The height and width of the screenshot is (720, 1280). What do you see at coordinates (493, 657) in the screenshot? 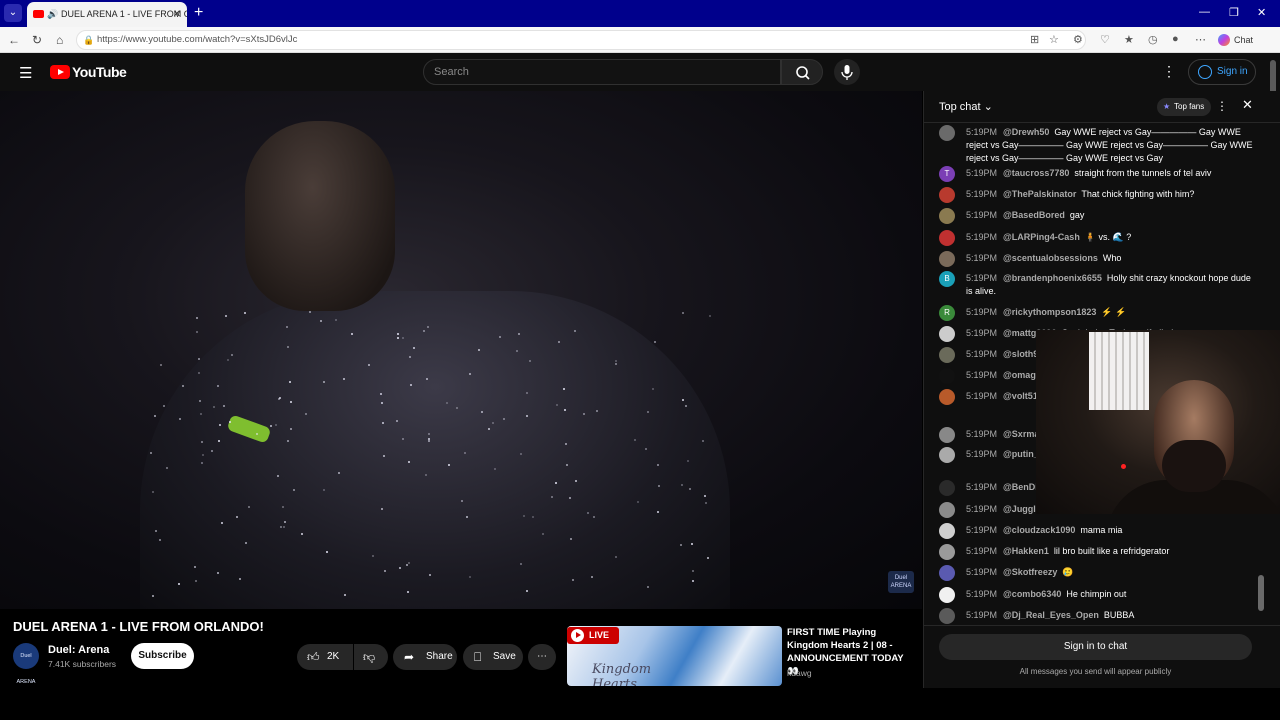
I see `save-button: ⎕ Save` at bounding box center [493, 657].